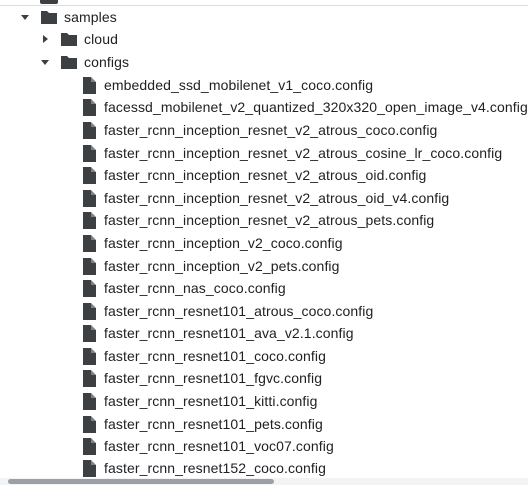  What do you see at coordinates (90, 17) in the screenshot?
I see `folder-label: samples` at bounding box center [90, 17].